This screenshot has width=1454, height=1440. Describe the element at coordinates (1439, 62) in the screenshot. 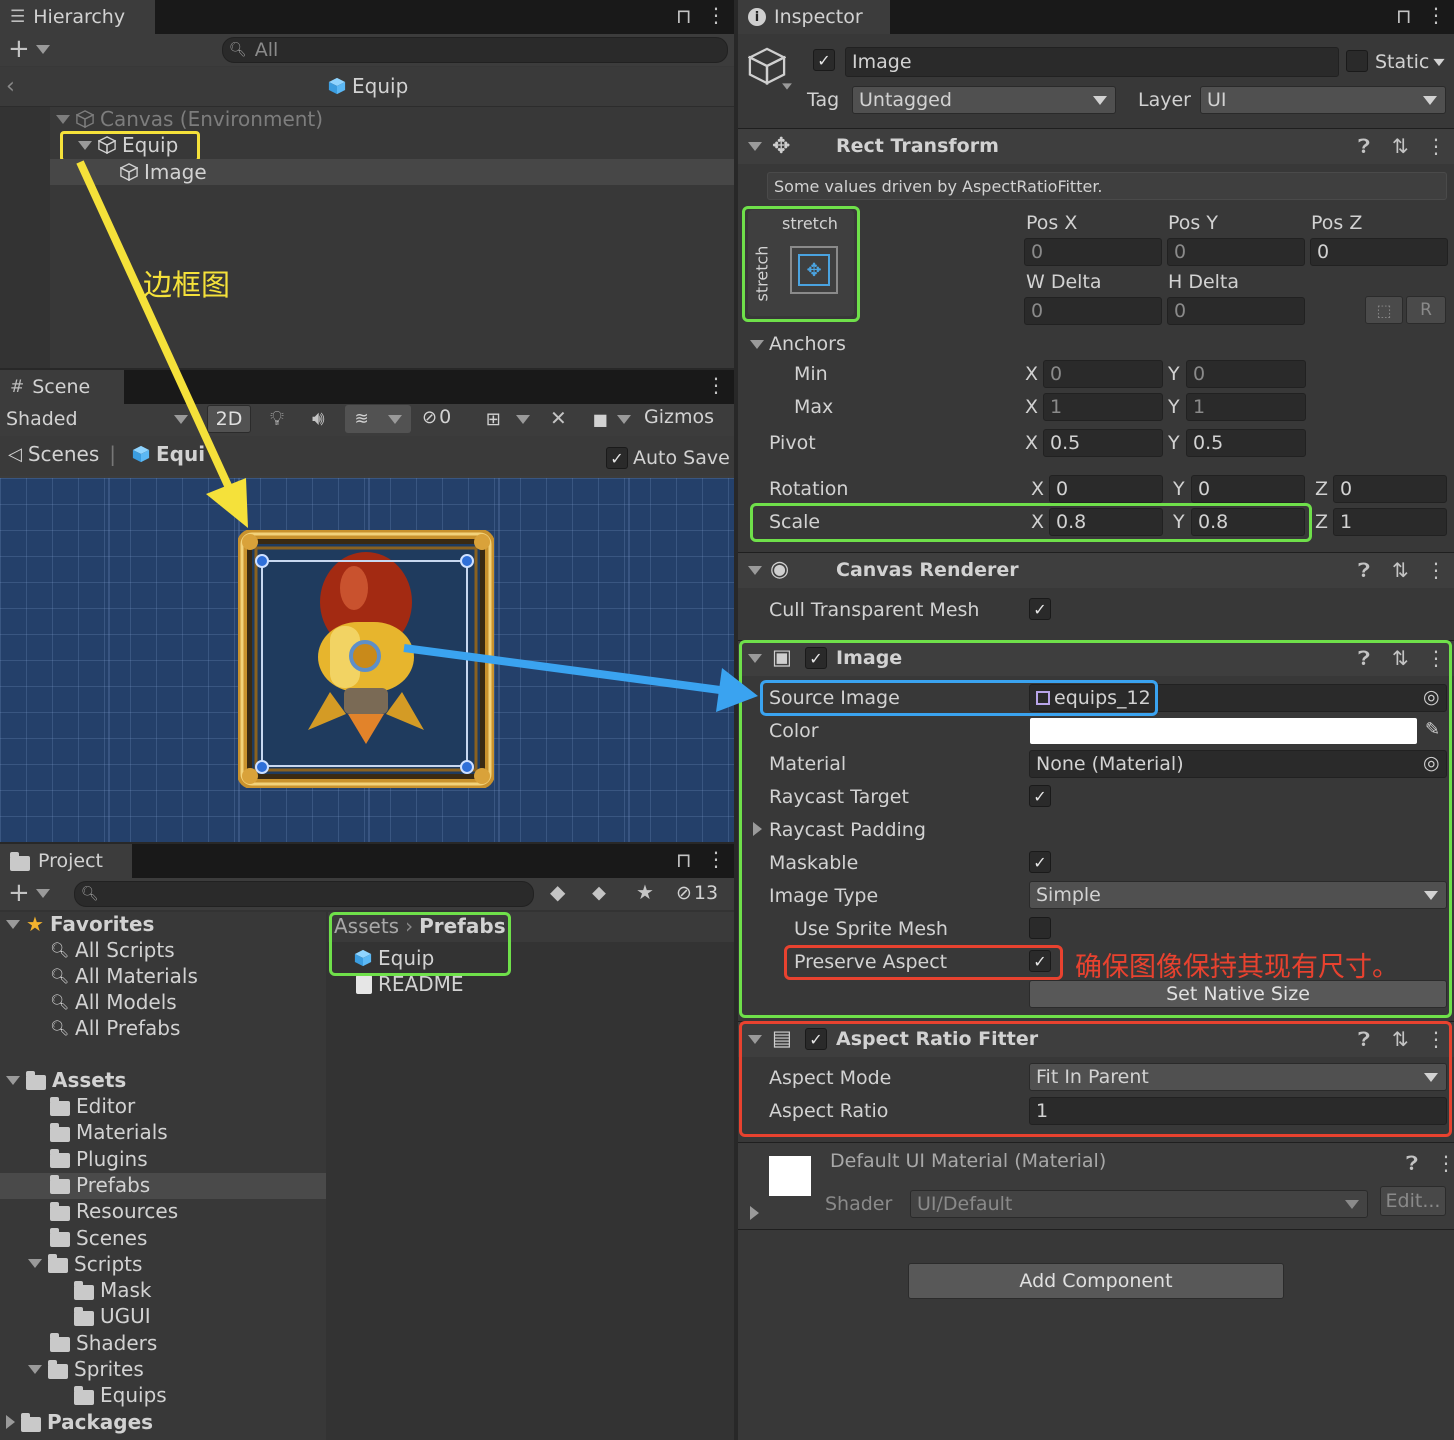

I see `static-dropdown-icon` at that location.